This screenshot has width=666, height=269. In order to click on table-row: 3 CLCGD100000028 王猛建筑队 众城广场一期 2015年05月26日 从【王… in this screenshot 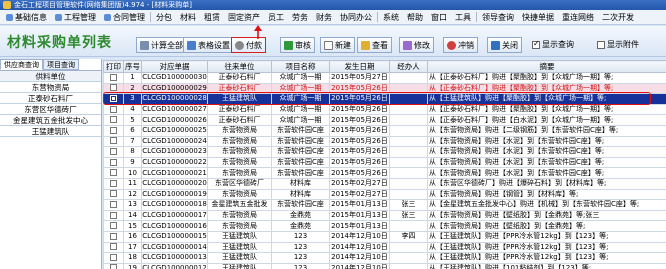, I will do `click(384, 99)`.